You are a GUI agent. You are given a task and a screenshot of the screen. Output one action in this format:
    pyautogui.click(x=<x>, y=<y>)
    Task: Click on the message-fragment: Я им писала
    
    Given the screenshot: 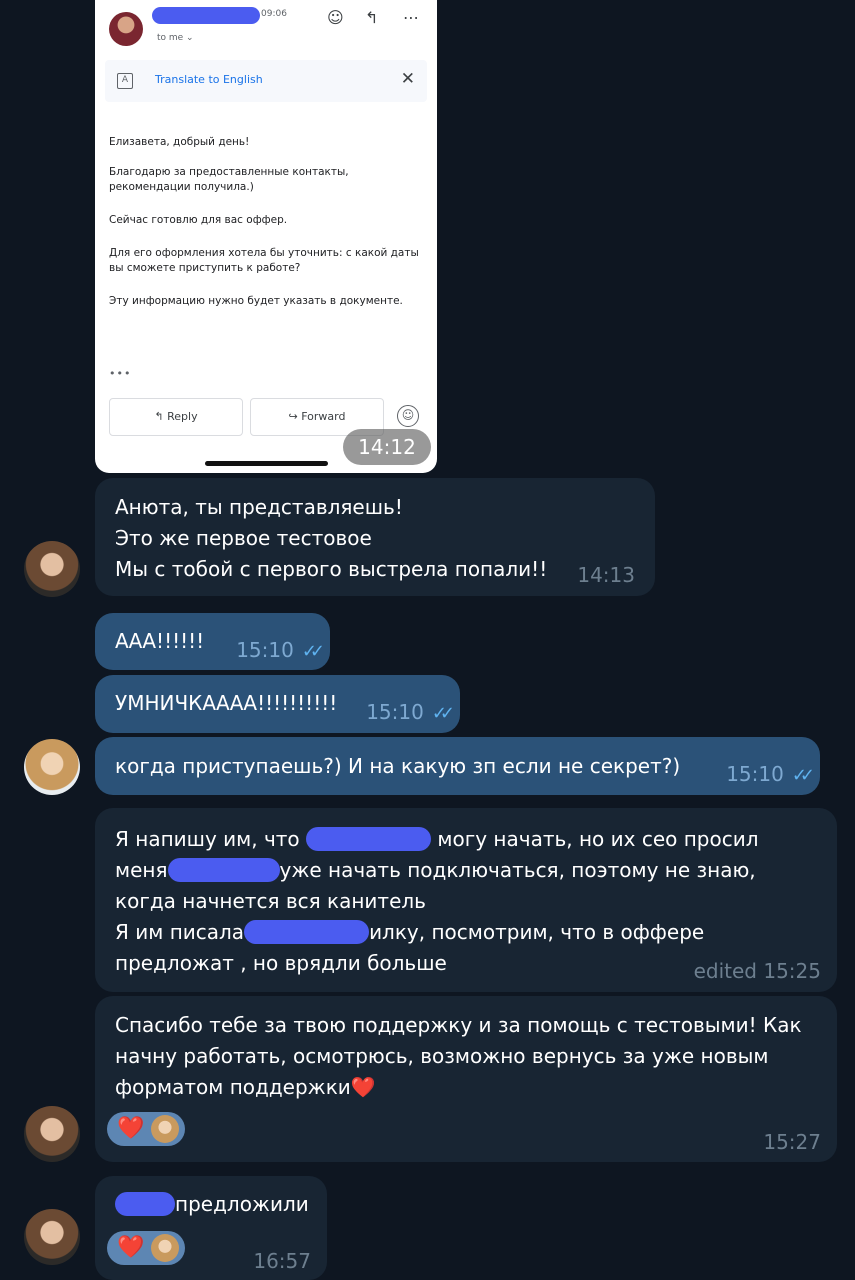 What is the action you would take?
    pyautogui.click(x=180, y=932)
    